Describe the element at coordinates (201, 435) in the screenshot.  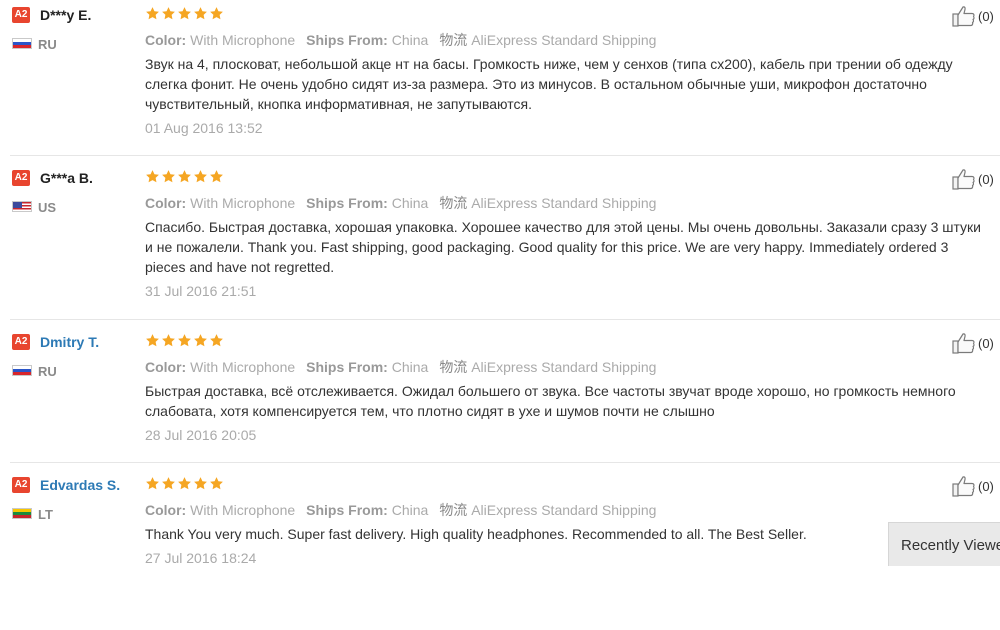
I see `review-date: 28 Jul 2016 20:05` at that location.